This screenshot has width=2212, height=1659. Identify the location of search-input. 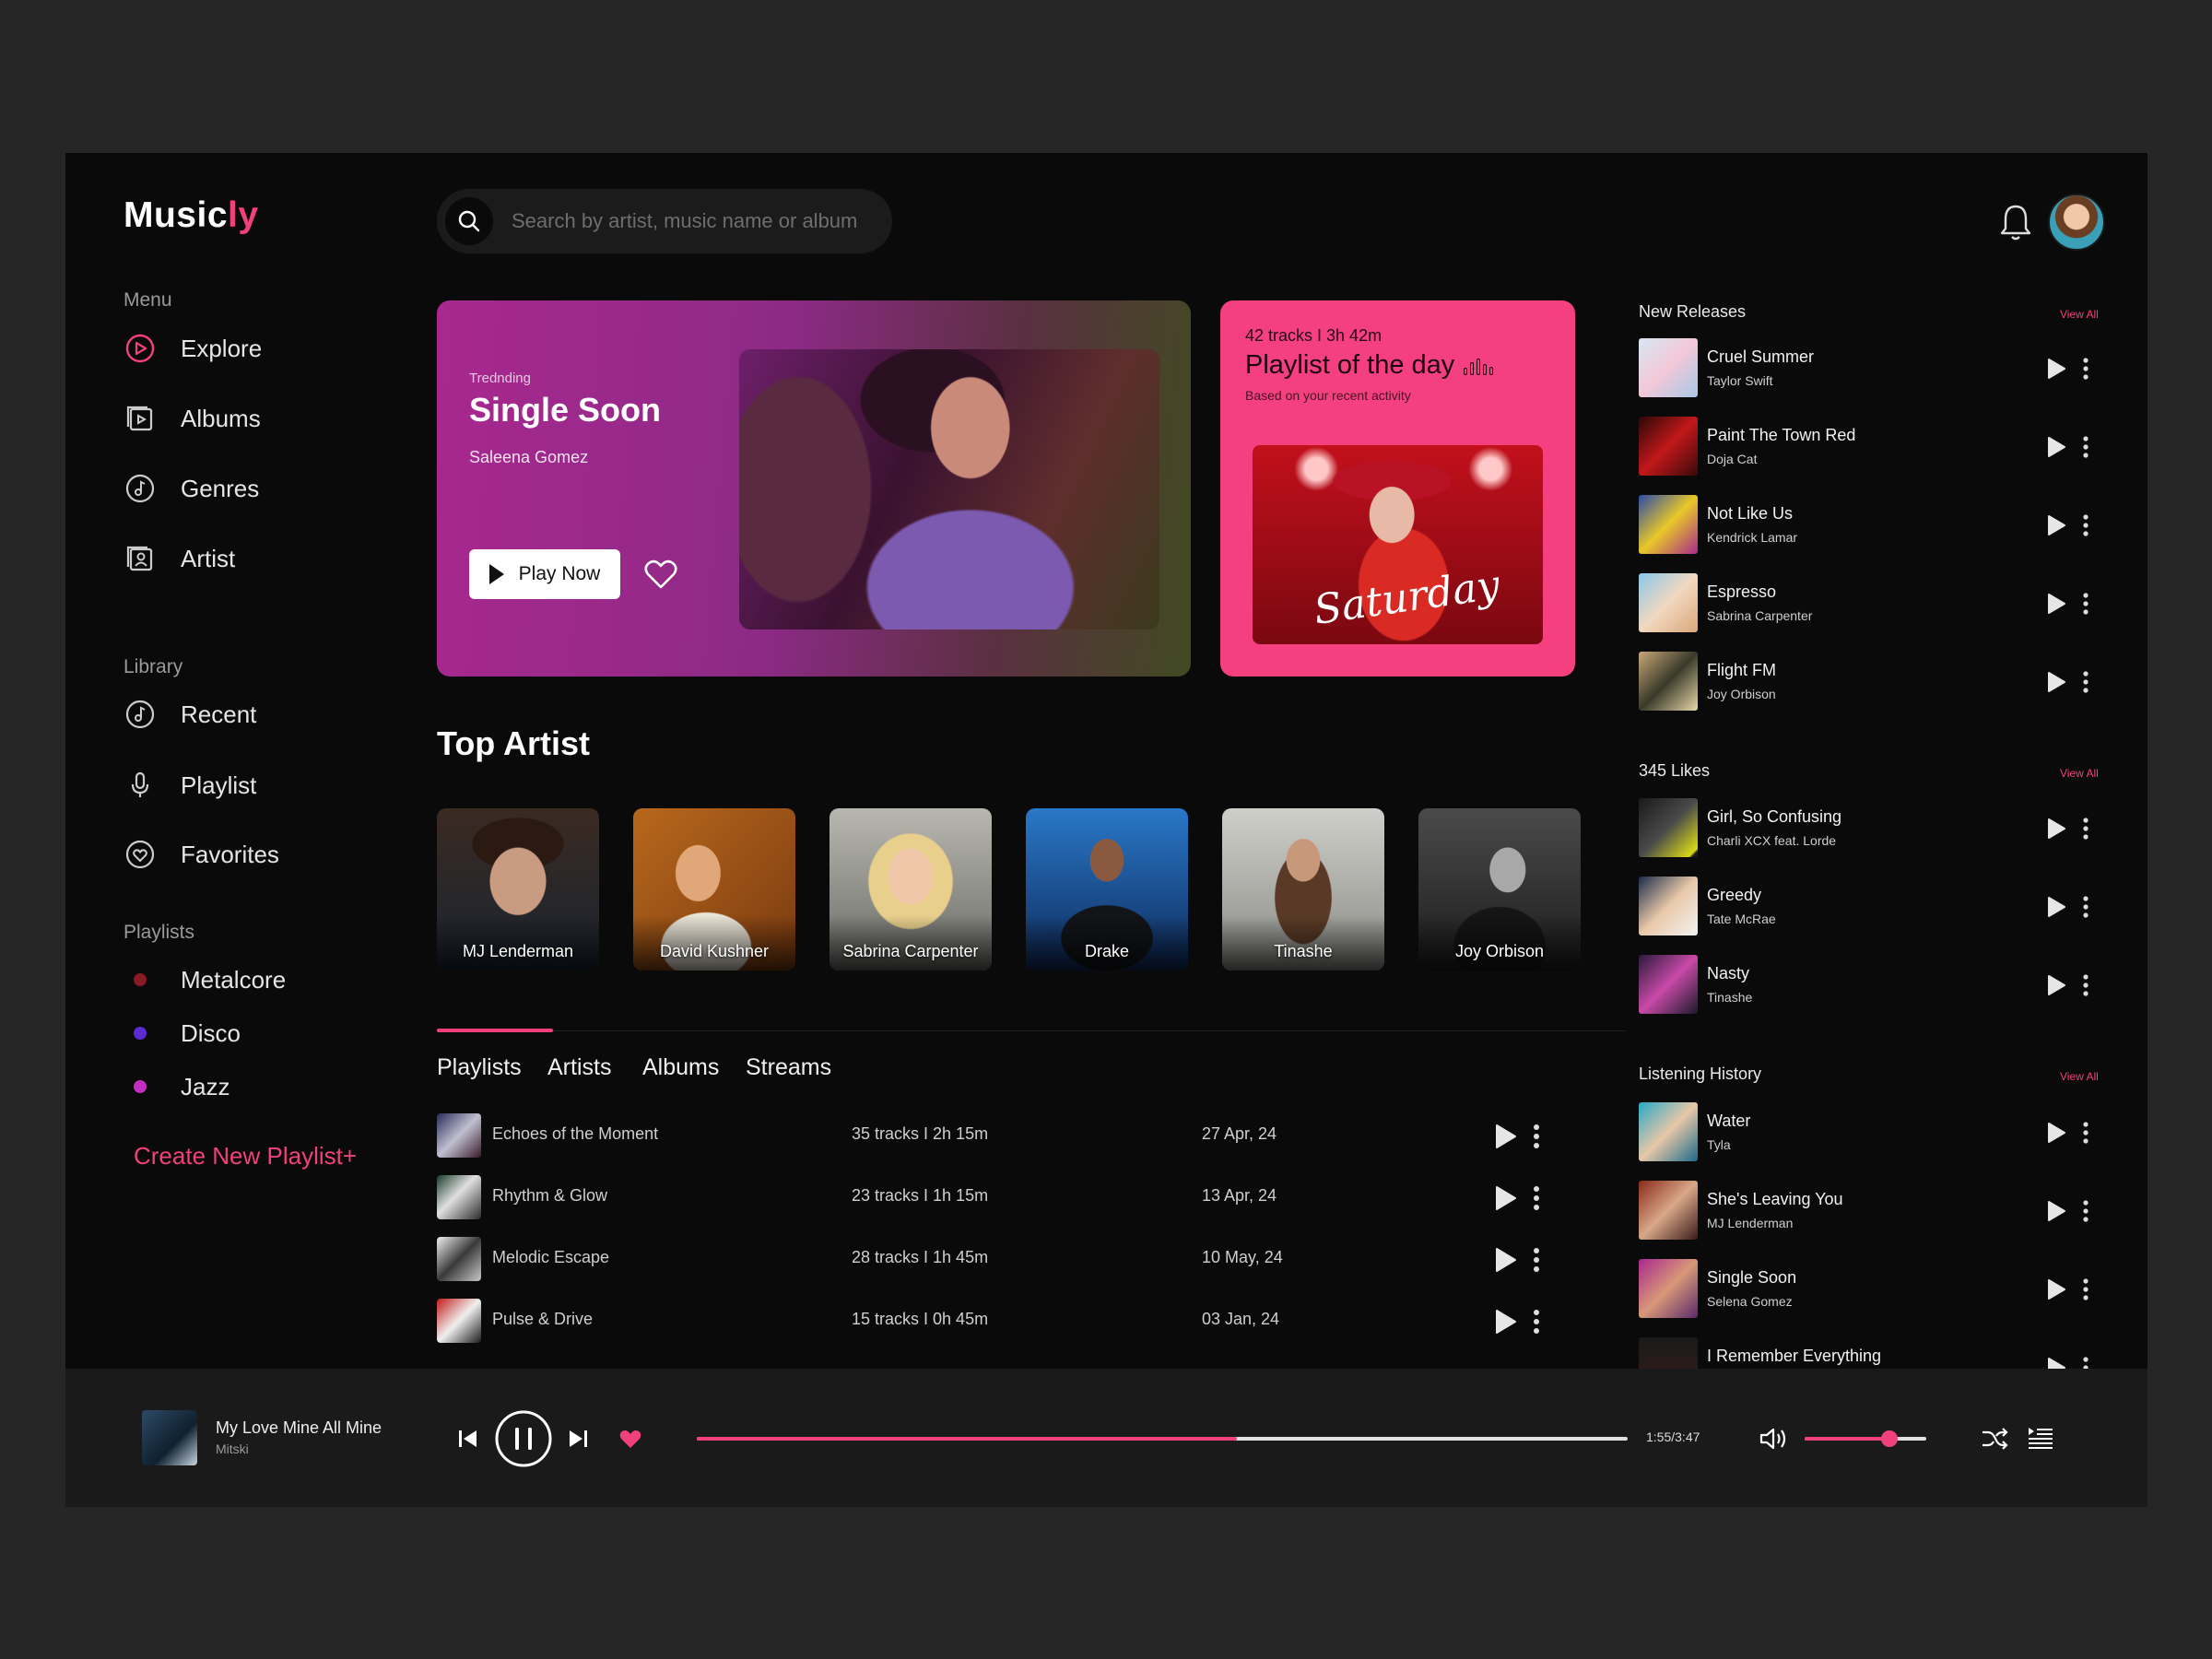
(687, 221).